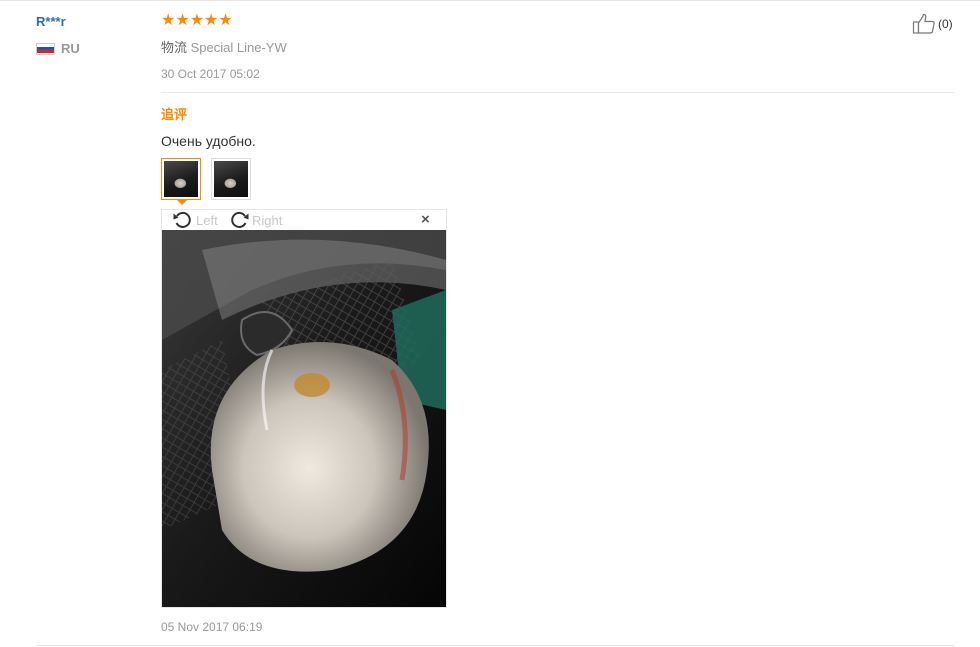 Image resolution: width=980 pixels, height=647 pixels. I want to click on reviewer-name: R***r, so click(51, 21).